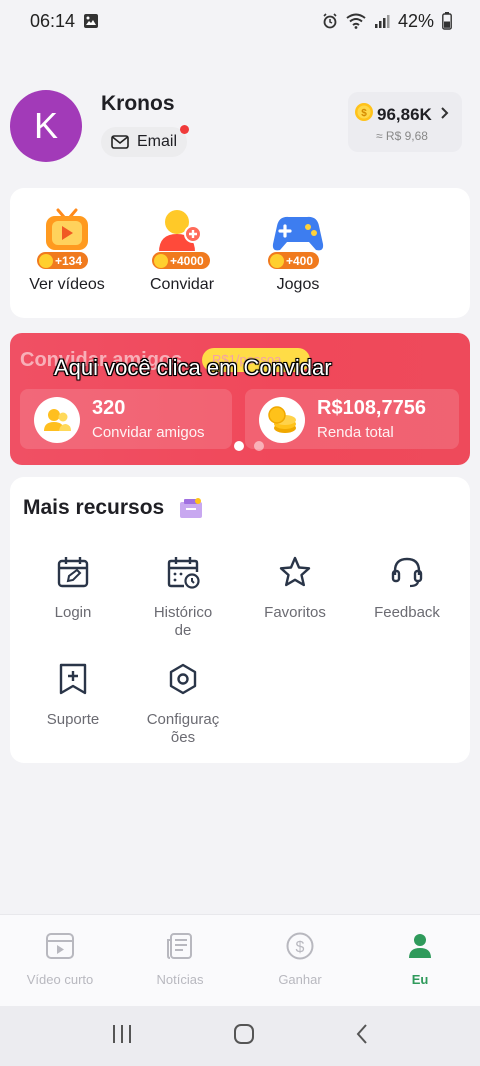 The width and height of the screenshot is (480, 1066). Describe the element at coordinates (120, 142) in the screenshot. I see `mail-icon` at that location.